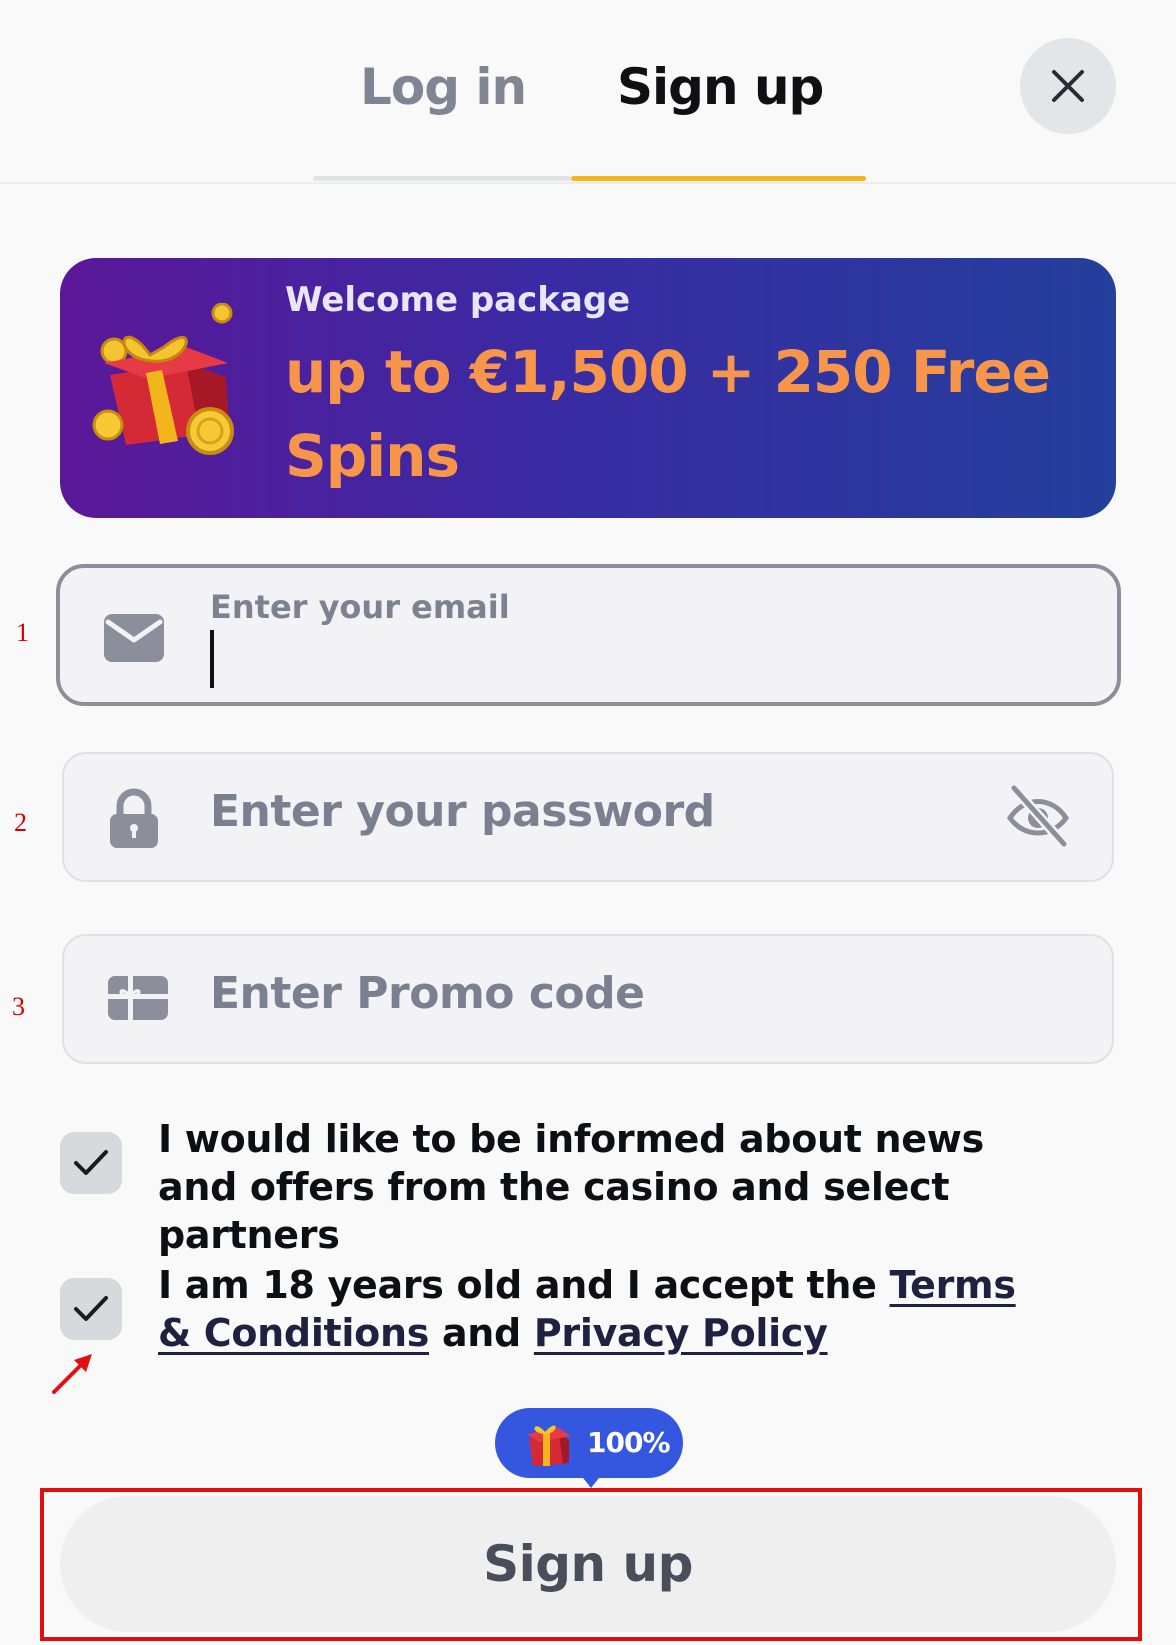  Describe the element at coordinates (681, 1333) in the screenshot. I see `privacy-policy-link: Privacy Policy` at that location.